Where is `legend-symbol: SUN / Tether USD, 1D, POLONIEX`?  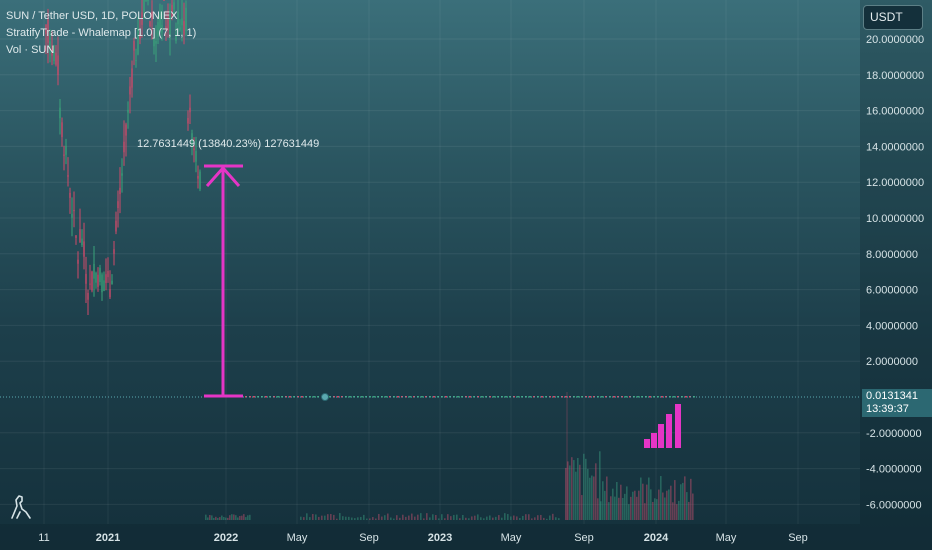 legend-symbol: SUN / Tether USD, 1D, POLONIEX is located at coordinates (101, 16).